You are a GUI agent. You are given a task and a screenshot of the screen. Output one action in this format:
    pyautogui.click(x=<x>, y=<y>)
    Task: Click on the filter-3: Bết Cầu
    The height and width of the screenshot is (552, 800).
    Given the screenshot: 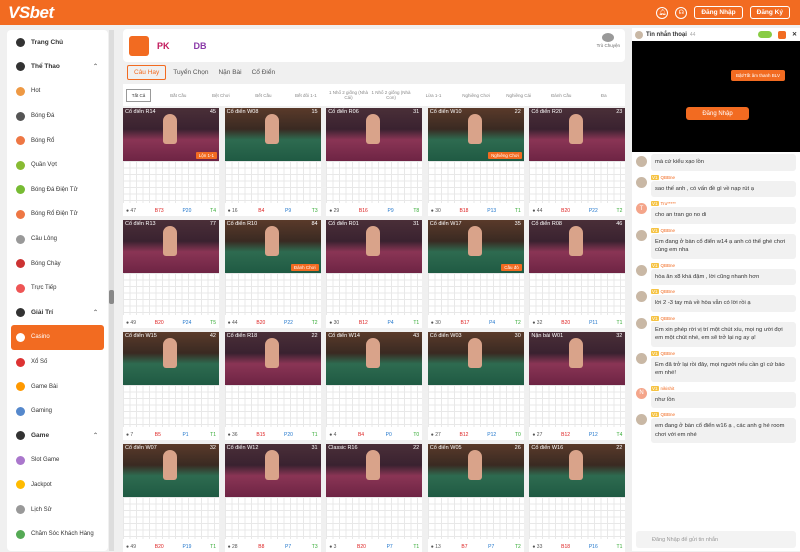 What is the action you would take?
    pyautogui.click(x=263, y=95)
    